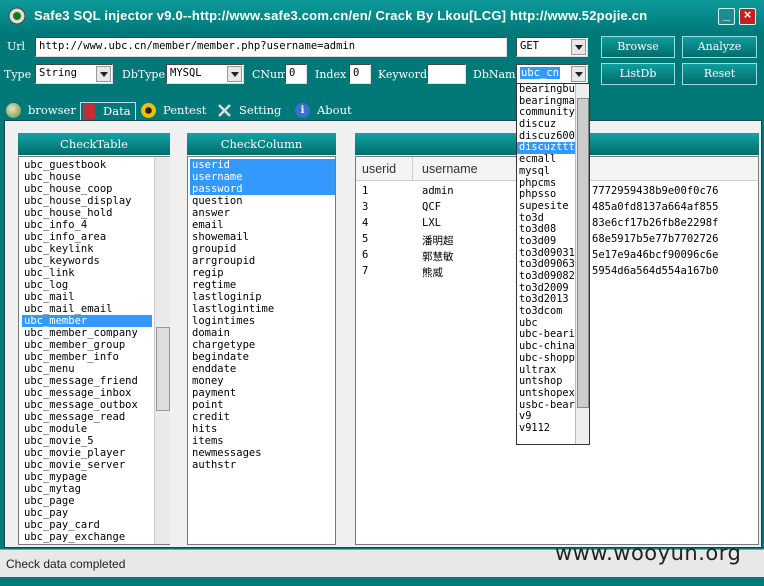 The width and height of the screenshot is (764, 586). I want to click on list-item: lastloginip, so click(262, 297).